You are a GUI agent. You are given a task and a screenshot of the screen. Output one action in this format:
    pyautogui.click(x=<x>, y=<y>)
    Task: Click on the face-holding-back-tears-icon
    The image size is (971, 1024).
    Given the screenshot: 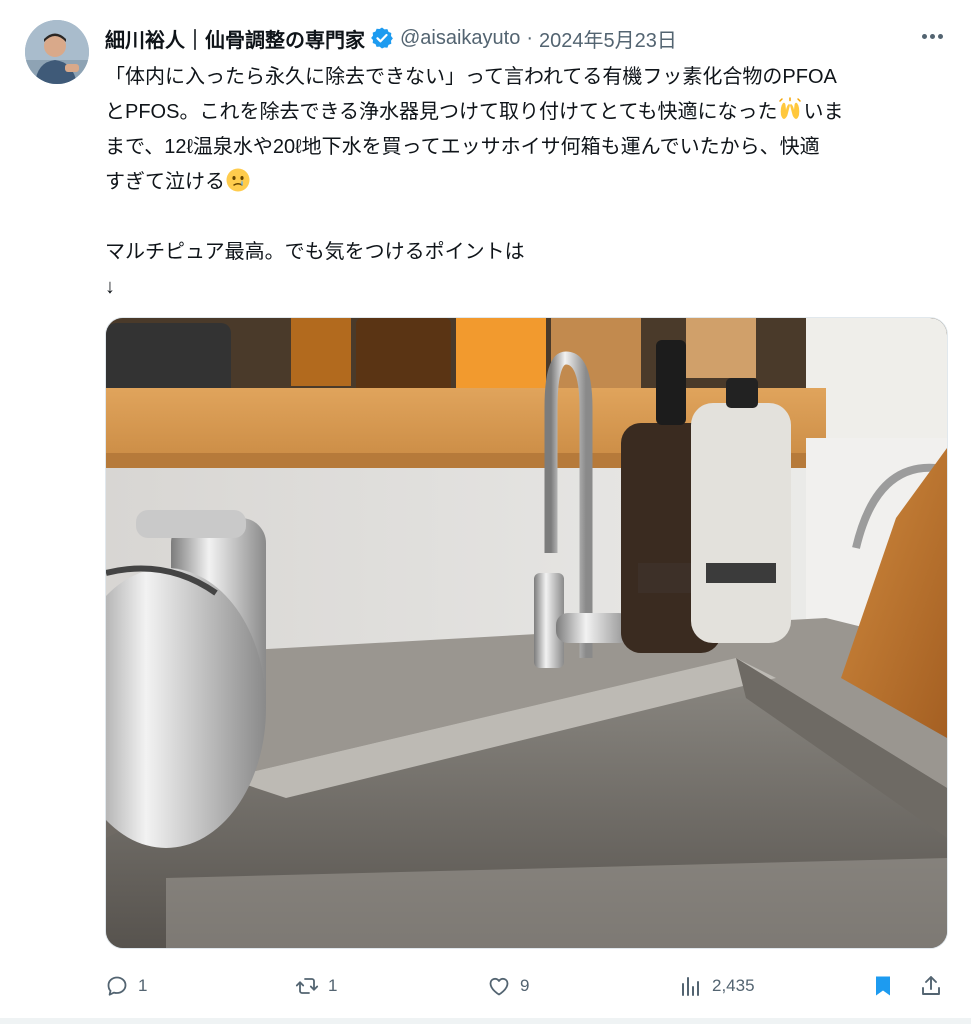 What is the action you would take?
    pyautogui.click(x=238, y=180)
    